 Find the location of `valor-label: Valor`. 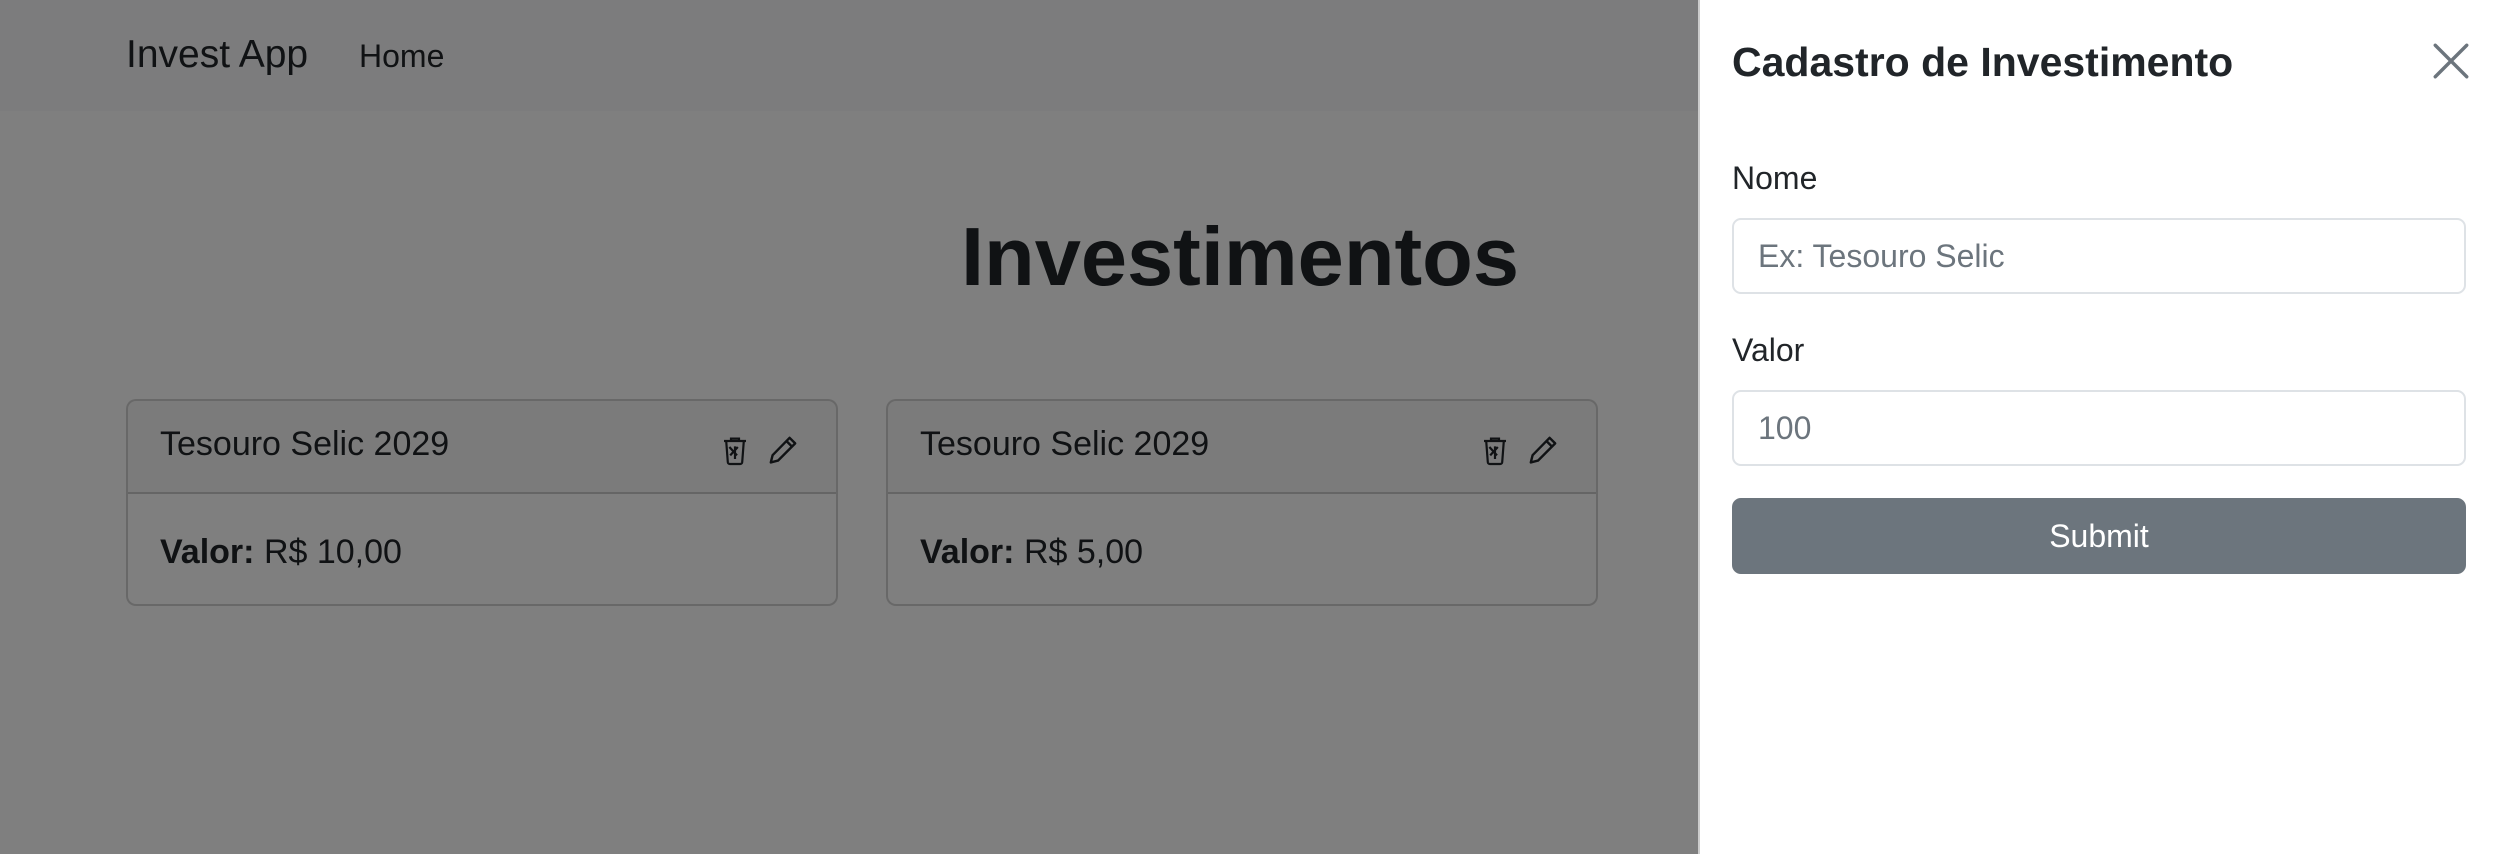

valor-label: Valor is located at coordinates (1768, 350).